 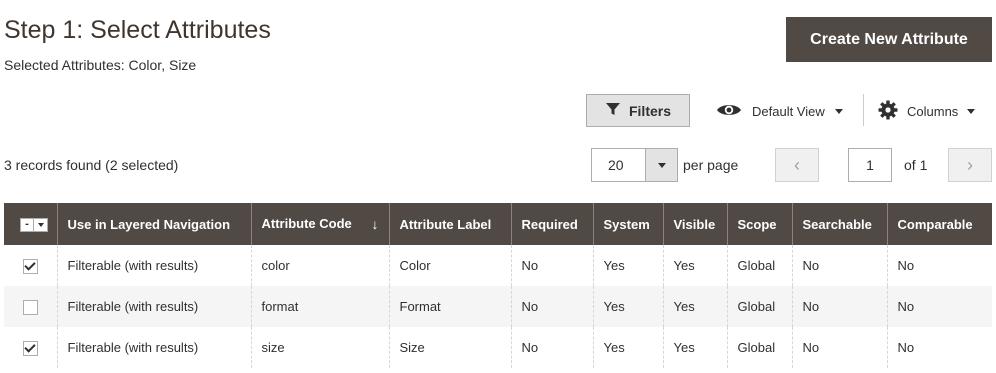 I want to click on mass-select-control: -, so click(x=34, y=224).